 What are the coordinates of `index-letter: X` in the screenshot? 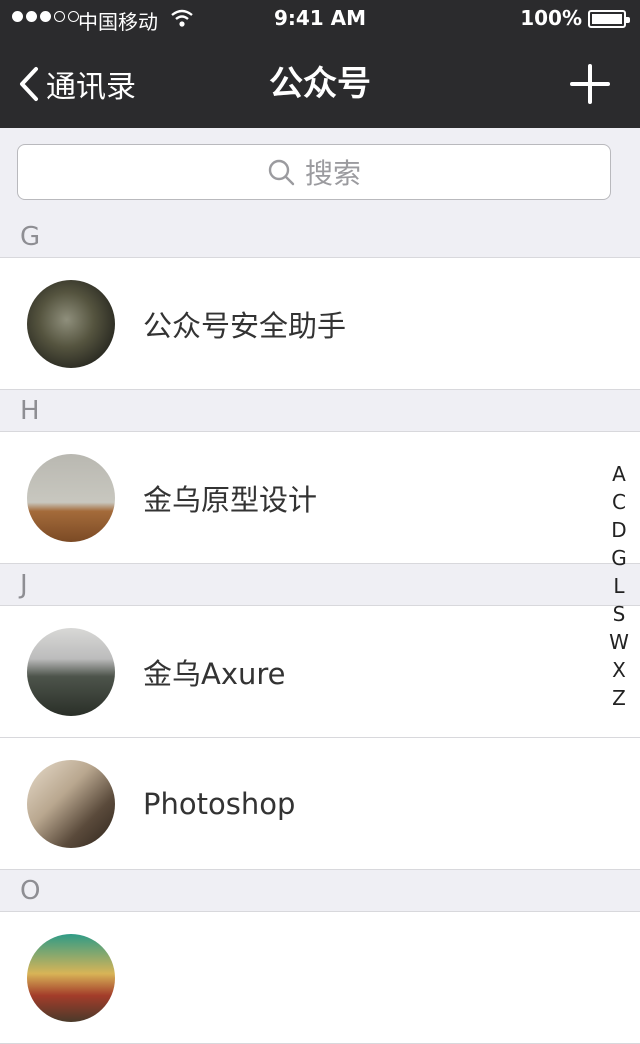 It's located at (619, 670).